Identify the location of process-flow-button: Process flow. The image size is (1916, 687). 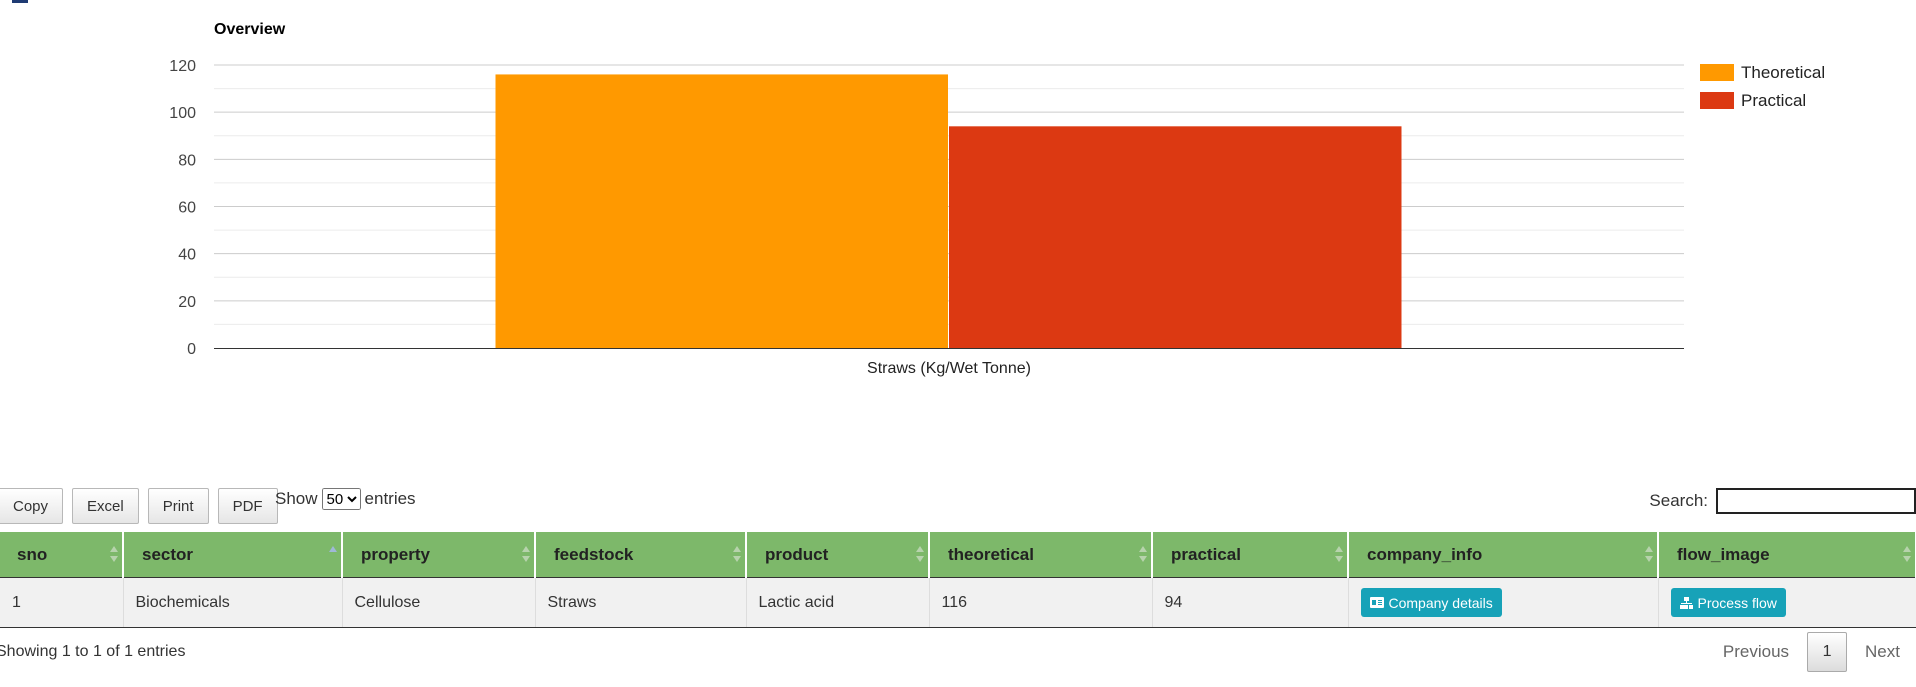
(1728, 602).